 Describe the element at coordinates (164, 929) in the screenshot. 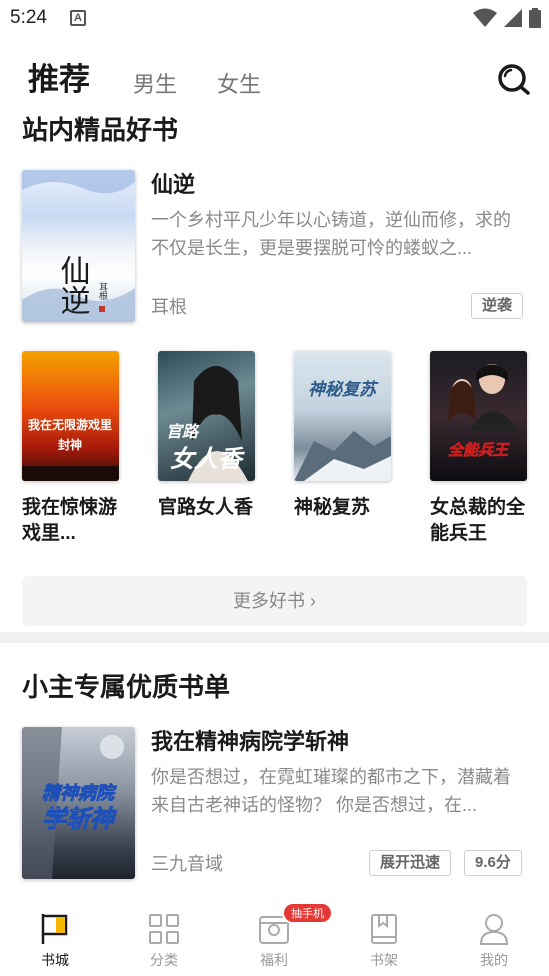

I see `grid-icon` at that location.